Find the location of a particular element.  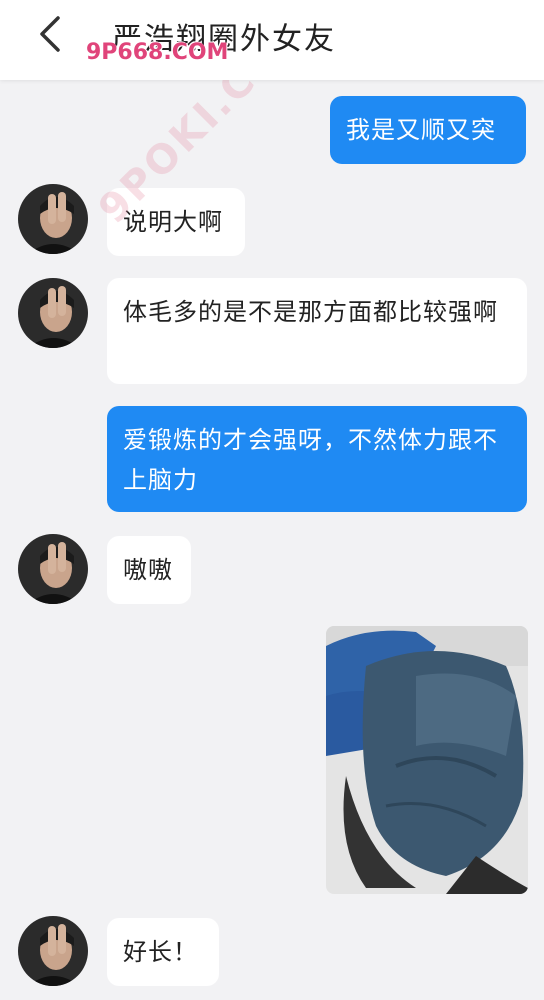

message-bubble-incoming: 好长！ is located at coordinates (163, 952).